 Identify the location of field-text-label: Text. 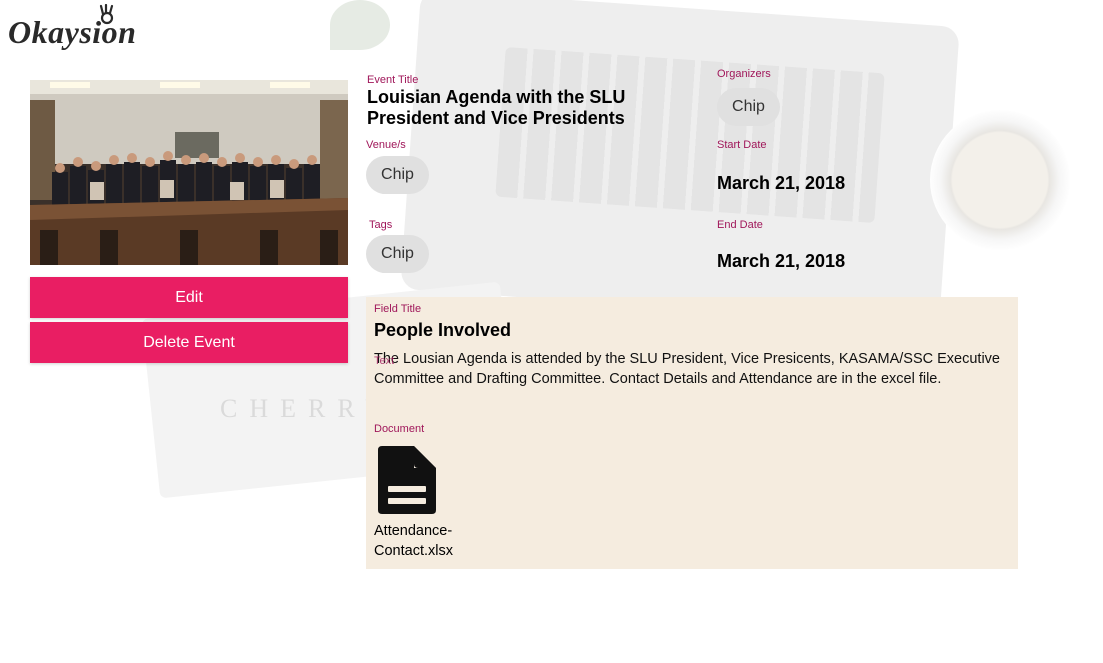
(384, 361).